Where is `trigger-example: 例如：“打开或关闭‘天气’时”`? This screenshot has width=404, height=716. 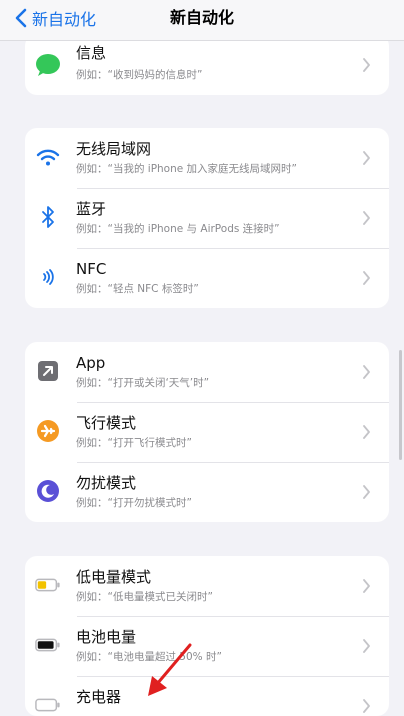 trigger-example: 例如：“打开或关闭‘天气’时” is located at coordinates (143, 383).